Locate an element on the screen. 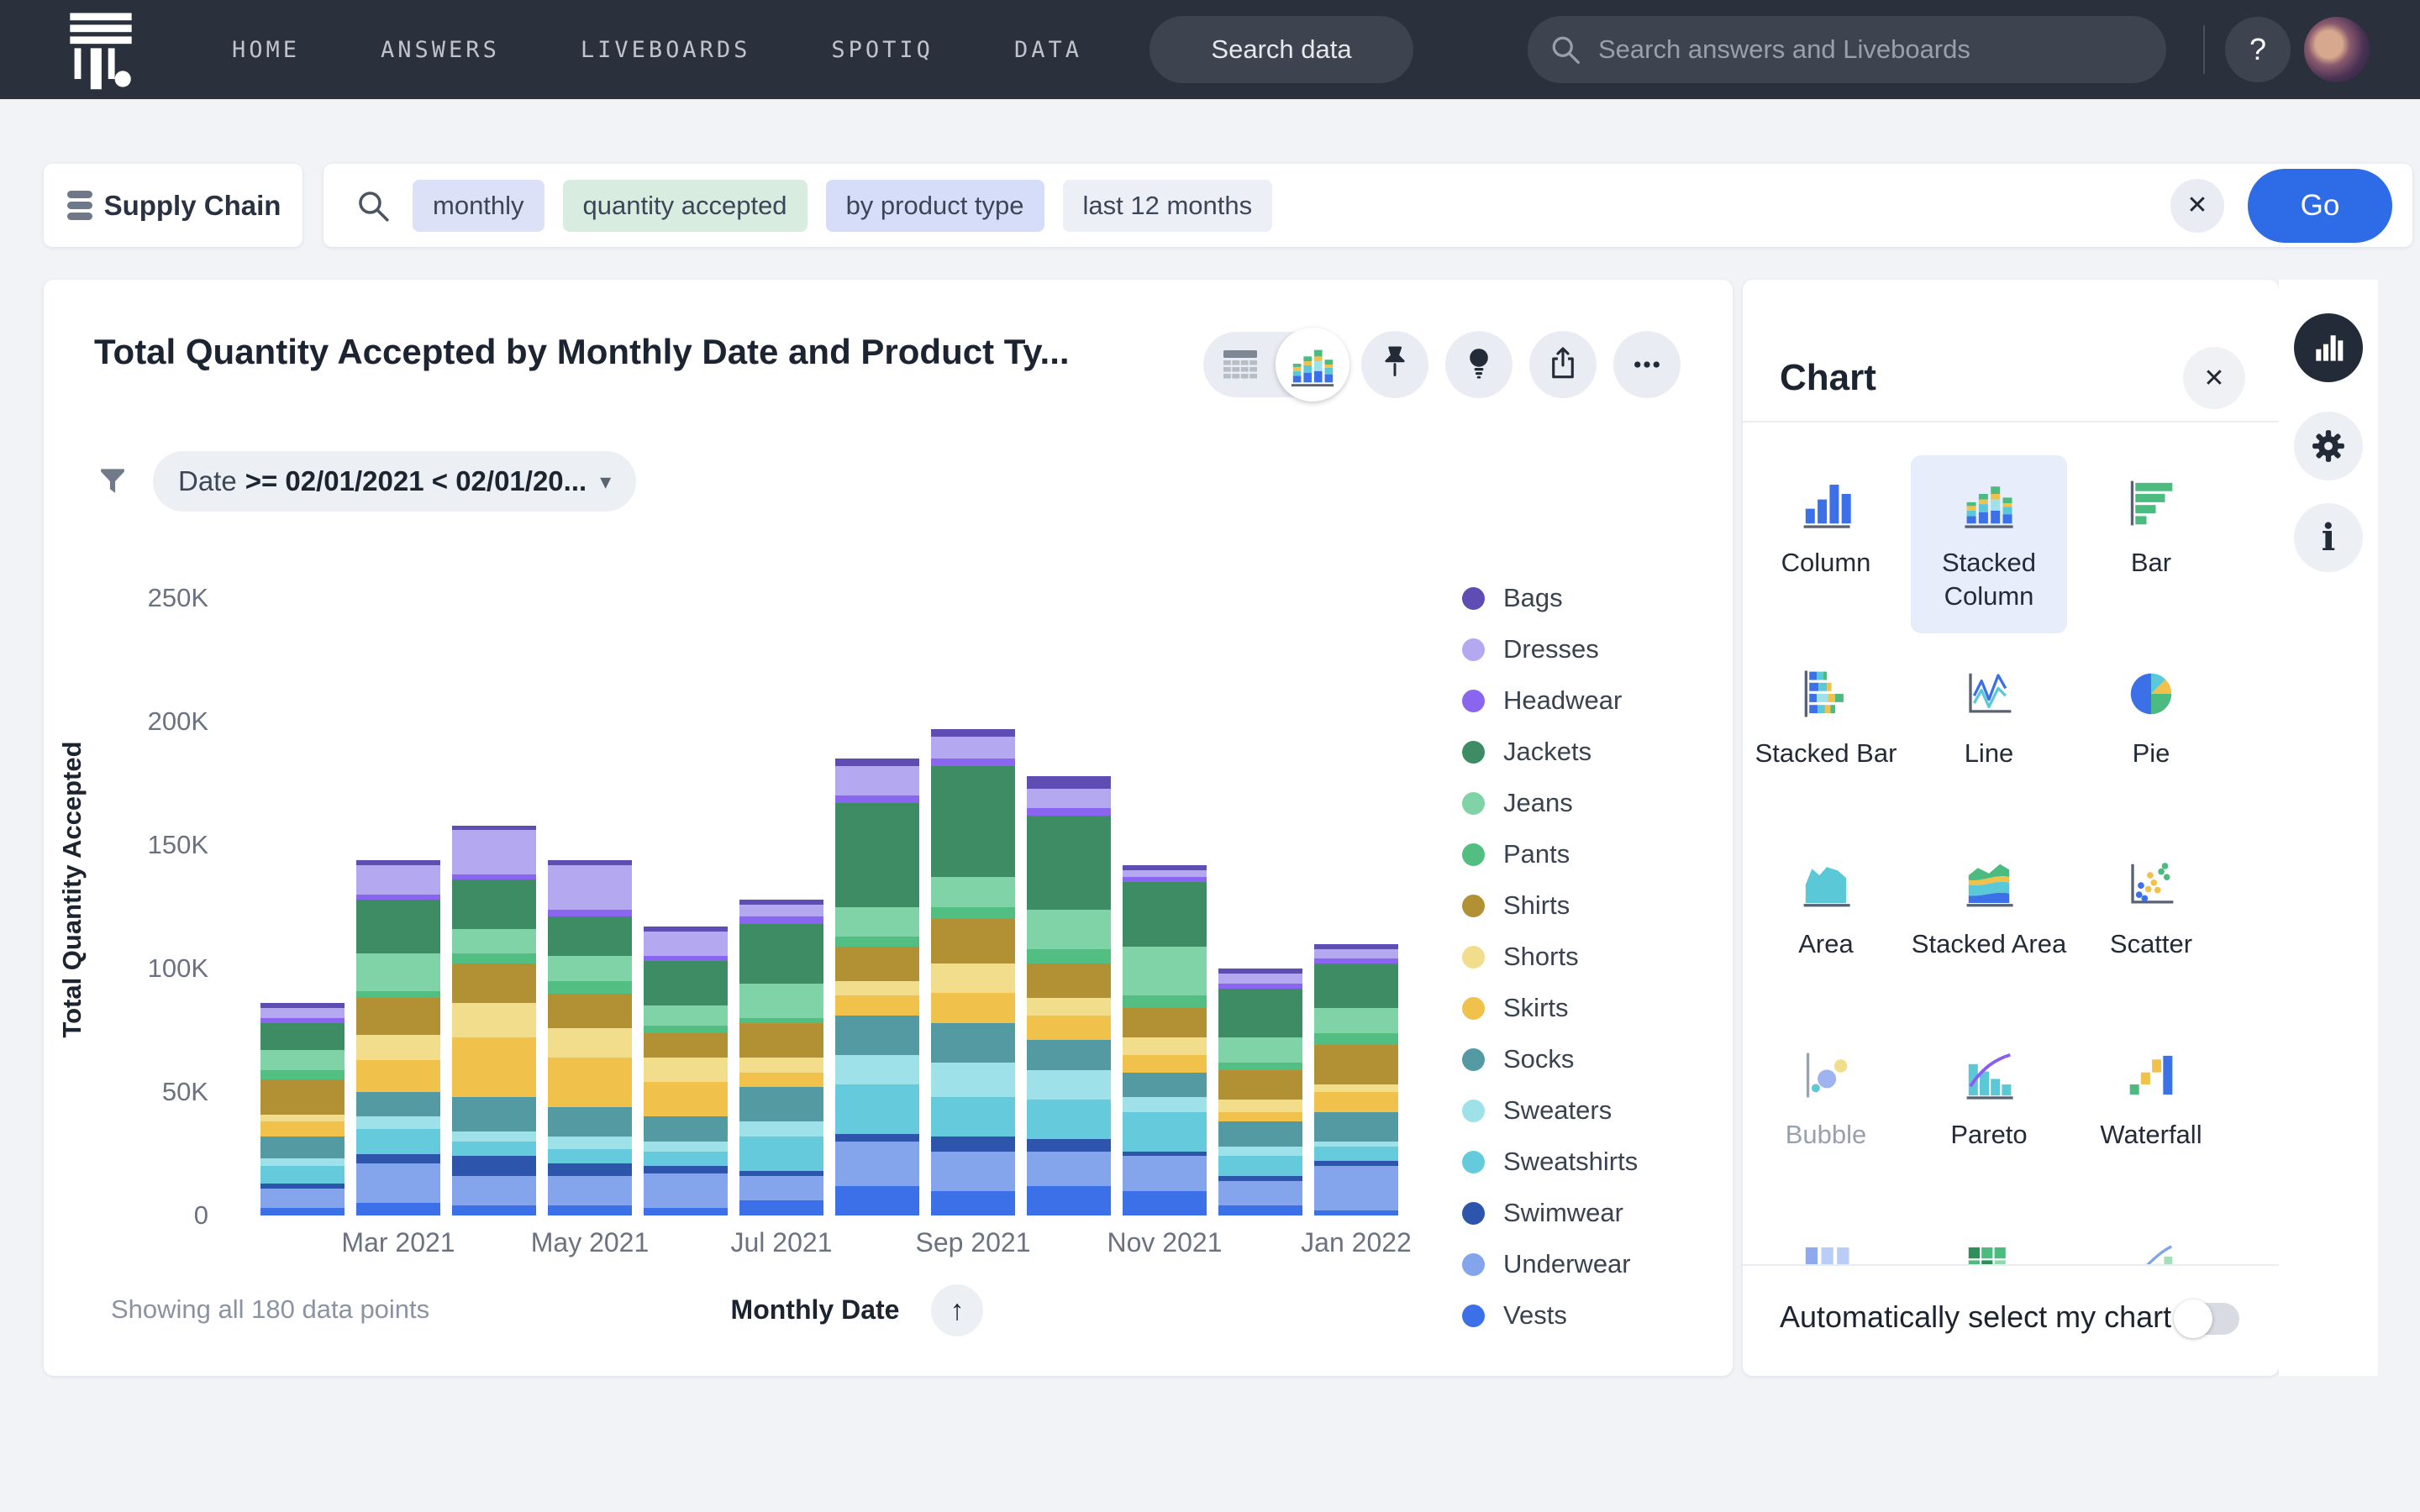 This screenshot has width=2420, height=1512. chart-tab-button is located at coordinates (2329, 347).